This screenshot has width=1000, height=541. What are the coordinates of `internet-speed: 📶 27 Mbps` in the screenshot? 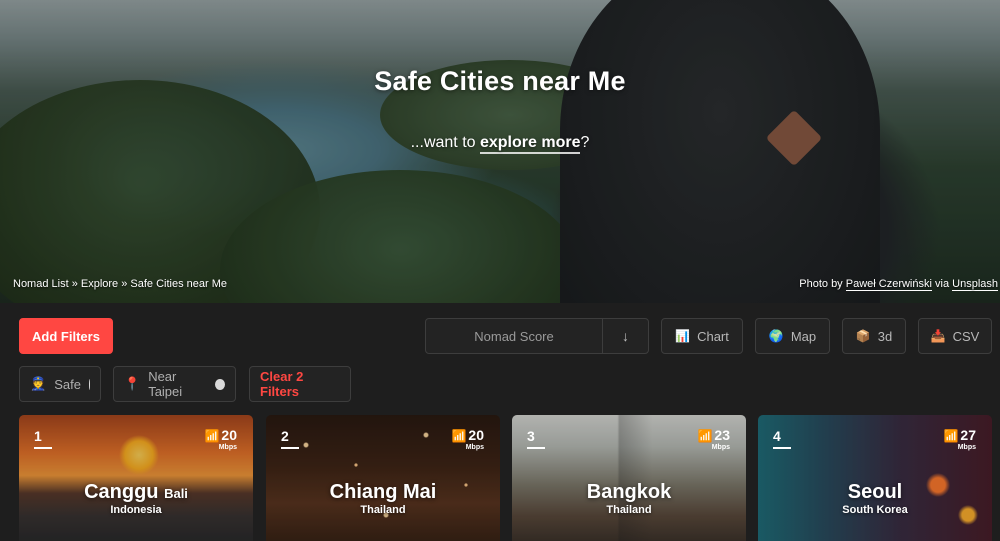 It's located at (959, 439).